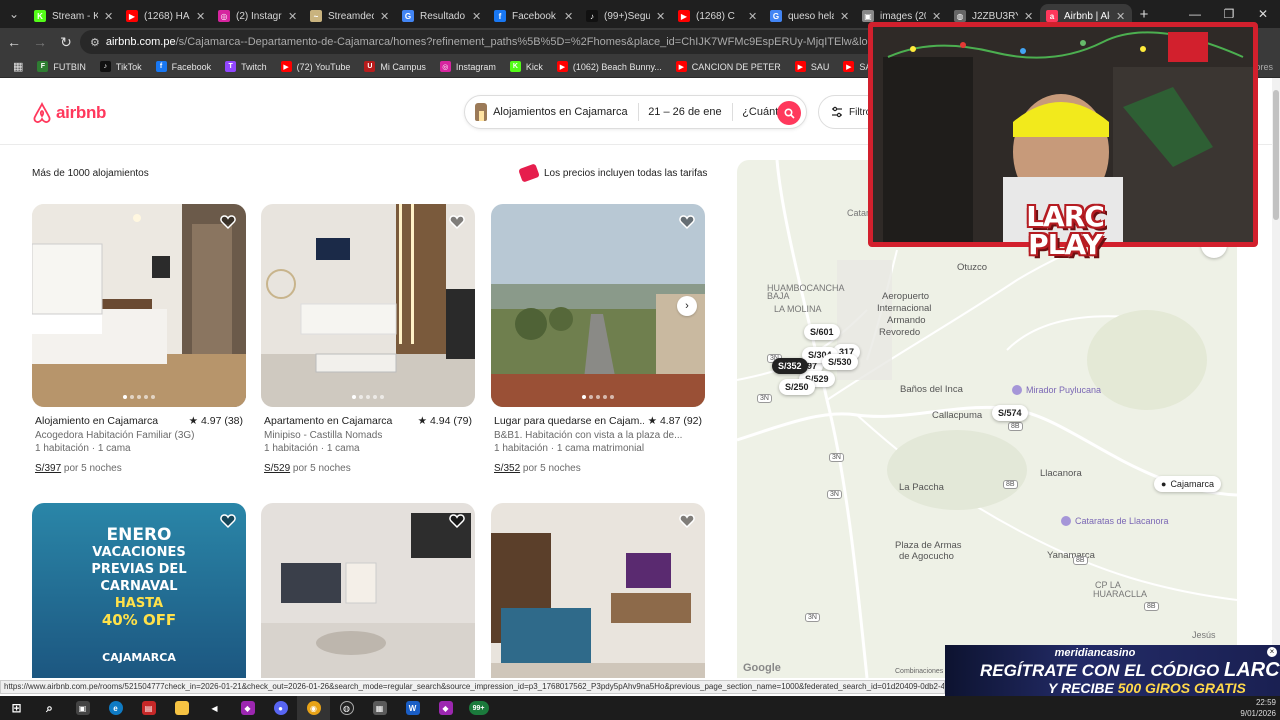 This screenshot has width=1280, height=720. I want to click on browser-tab: Gqueso helad ✕, so click(810, 16).